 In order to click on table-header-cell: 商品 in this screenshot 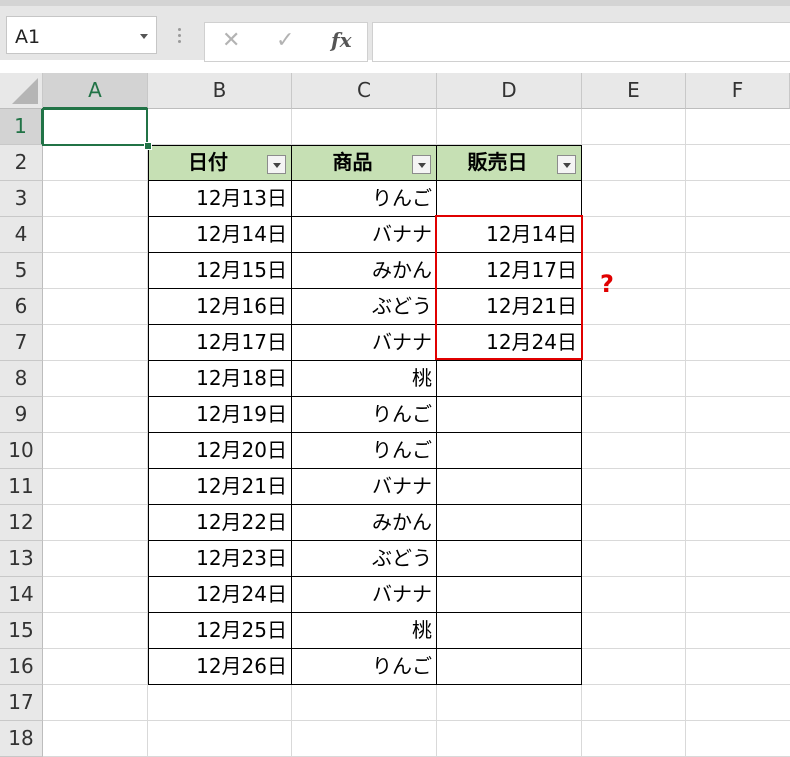, I will do `click(364, 163)`.